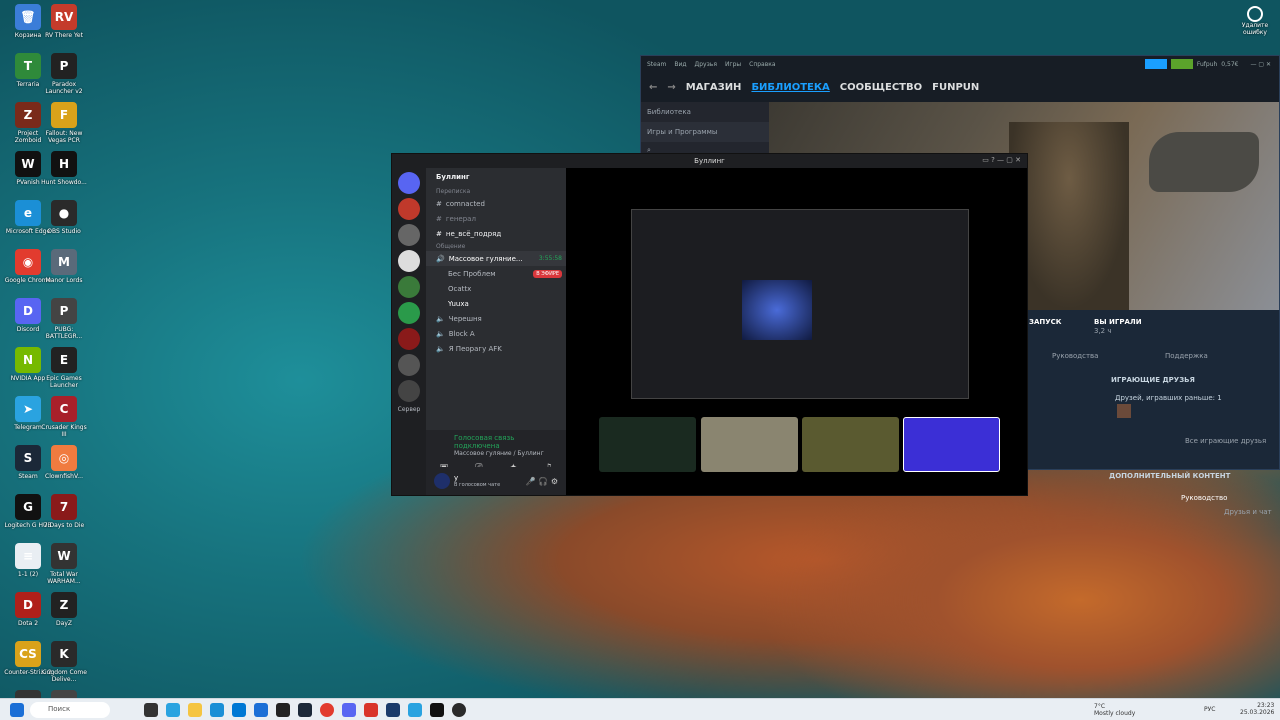 The image size is (1280, 720). Describe the element at coordinates (1124, 411) in the screenshot. I see `friend-avatar` at that location.